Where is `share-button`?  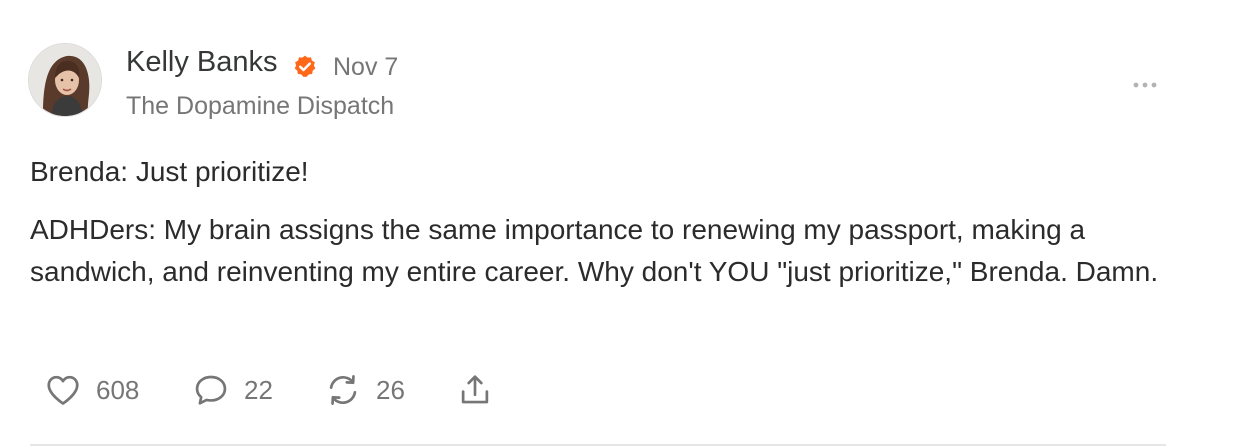
share-button is located at coordinates (475, 390).